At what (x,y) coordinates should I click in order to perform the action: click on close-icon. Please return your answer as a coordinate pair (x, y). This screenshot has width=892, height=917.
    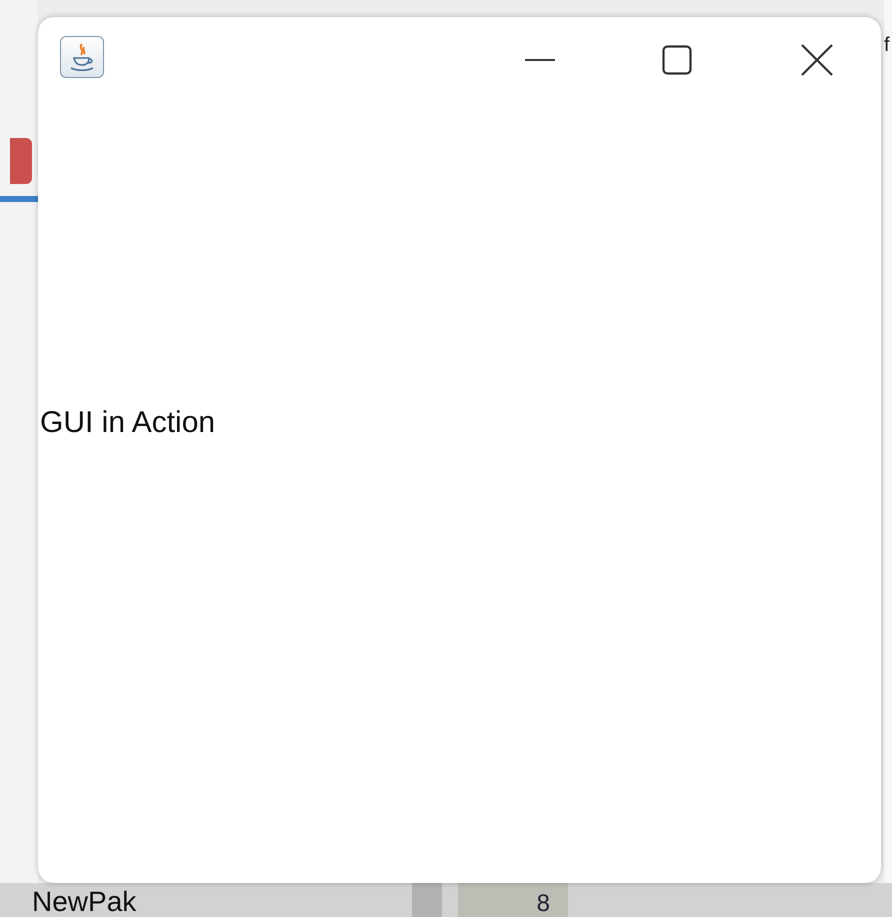
    Looking at the image, I should click on (817, 60).